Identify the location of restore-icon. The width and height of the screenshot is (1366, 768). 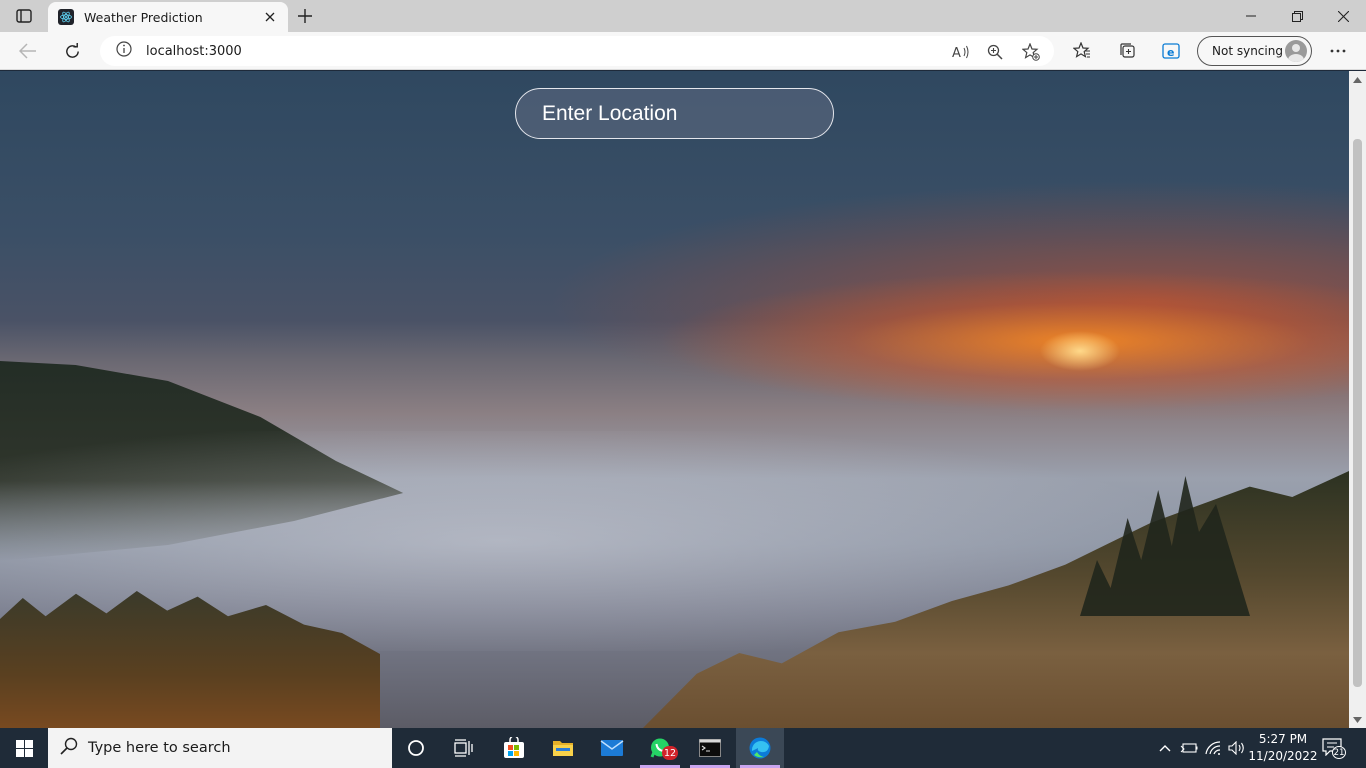
(1297, 16).